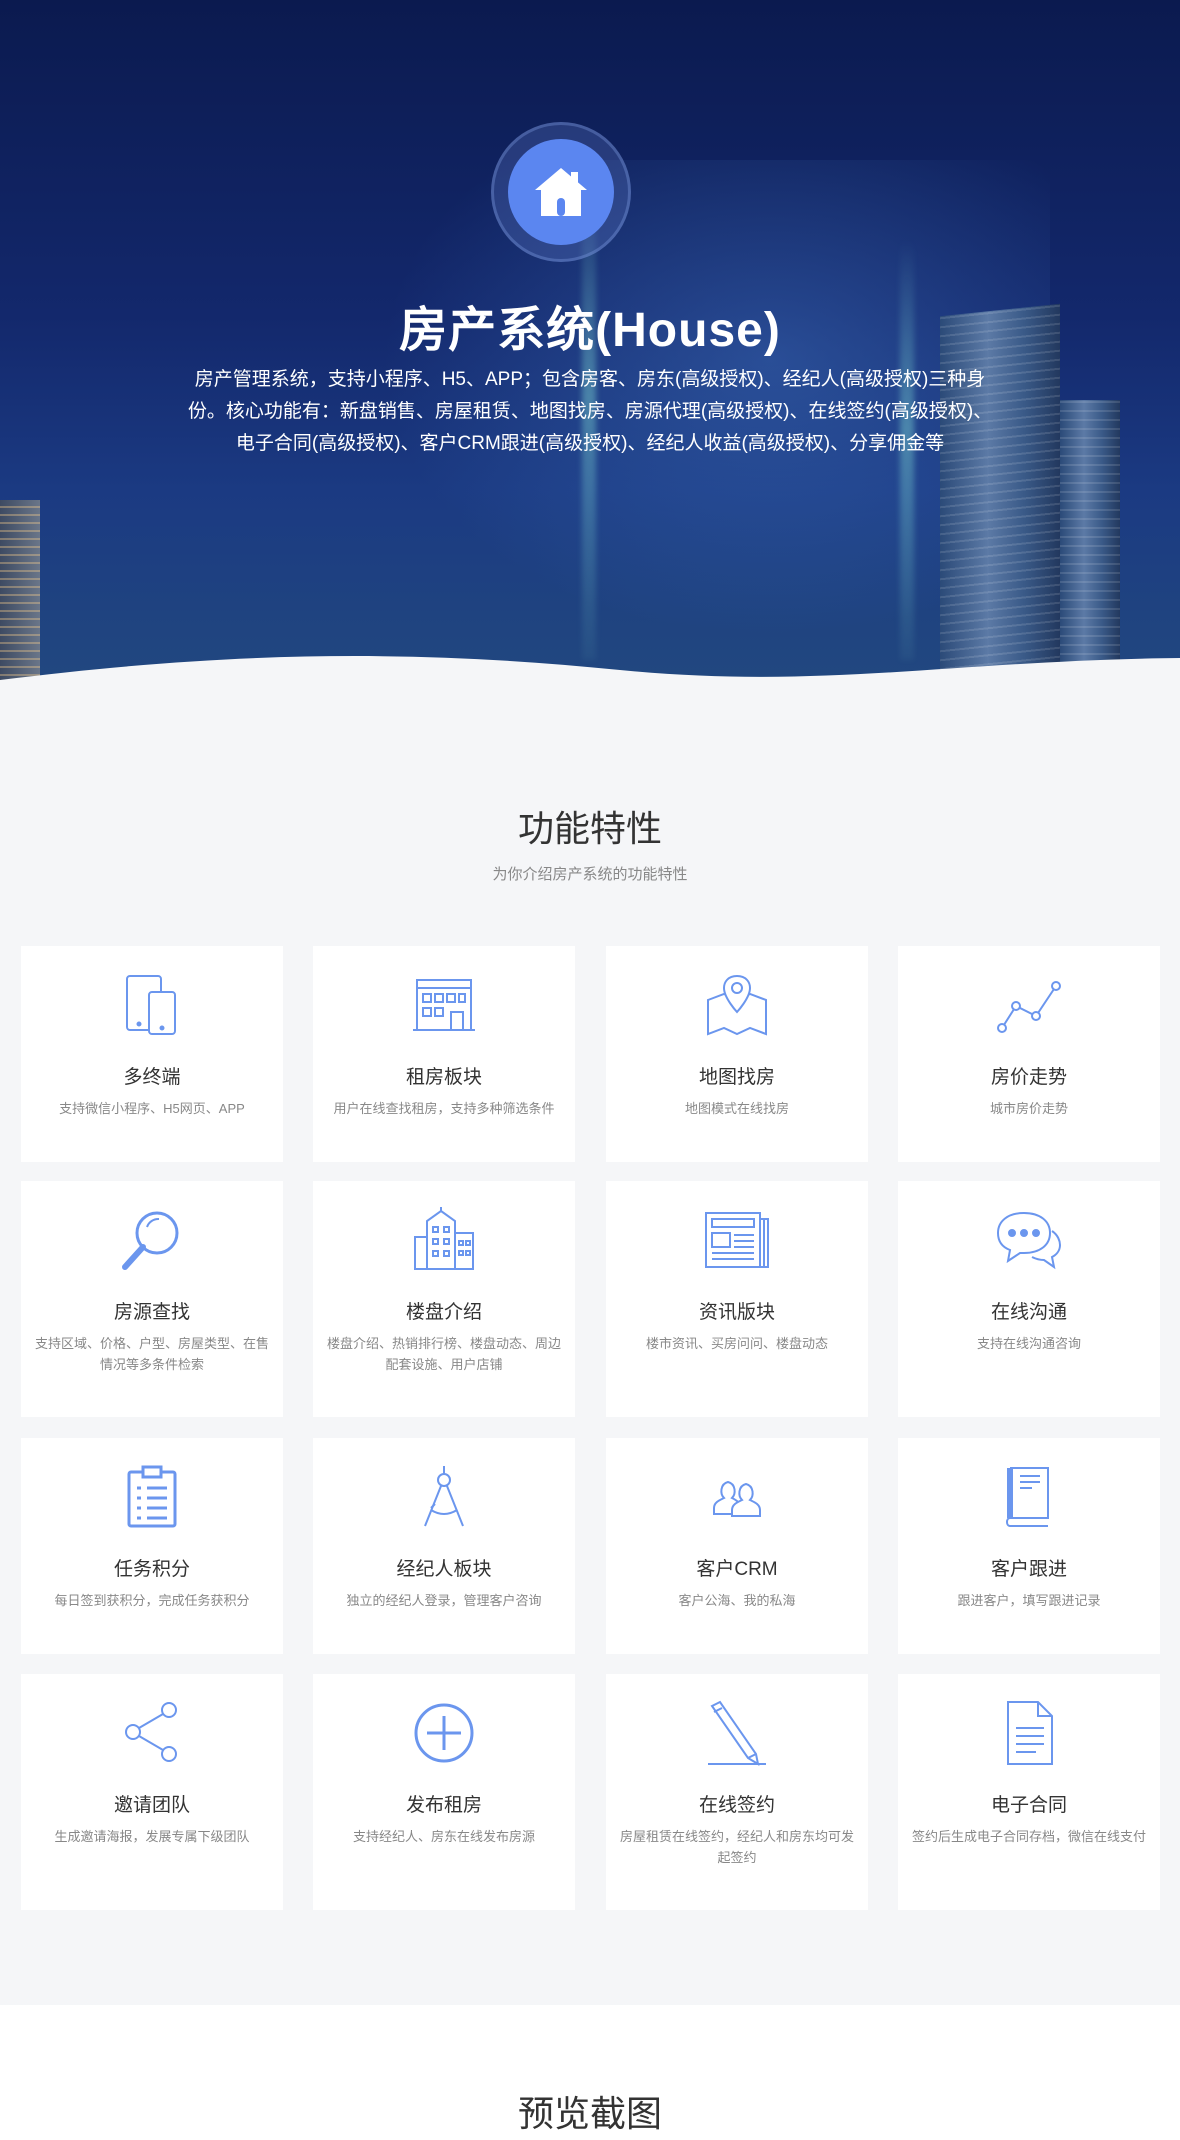 This screenshot has height=2140, width=1180. I want to click on feature-name: 地图找房, so click(736, 1077).